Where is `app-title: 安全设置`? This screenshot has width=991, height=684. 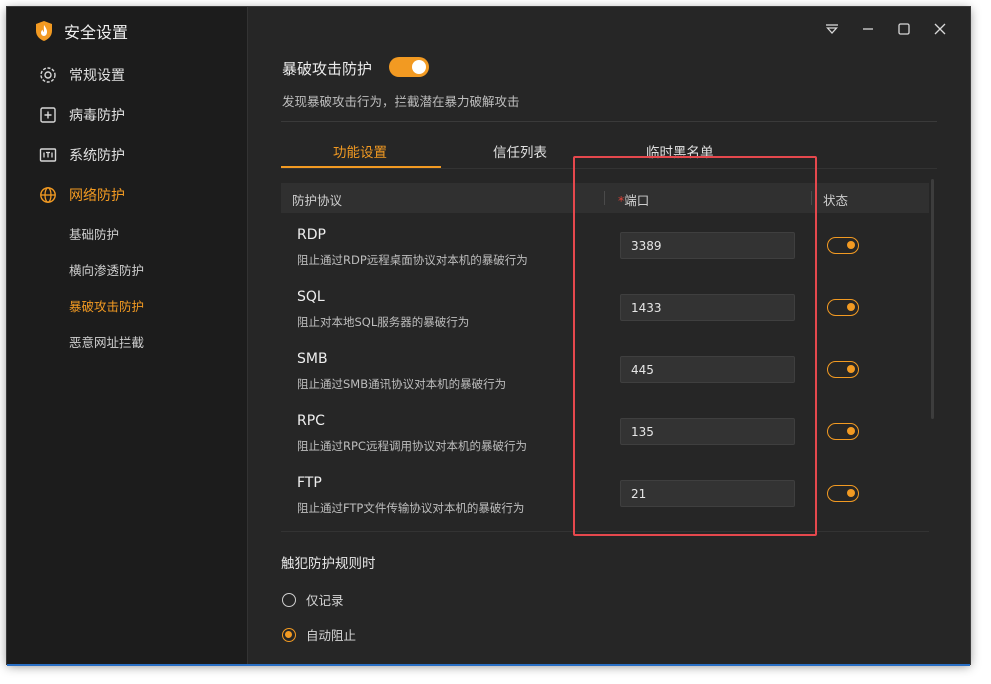 app-title: 安全设置 is located at coordinates (96, 32).